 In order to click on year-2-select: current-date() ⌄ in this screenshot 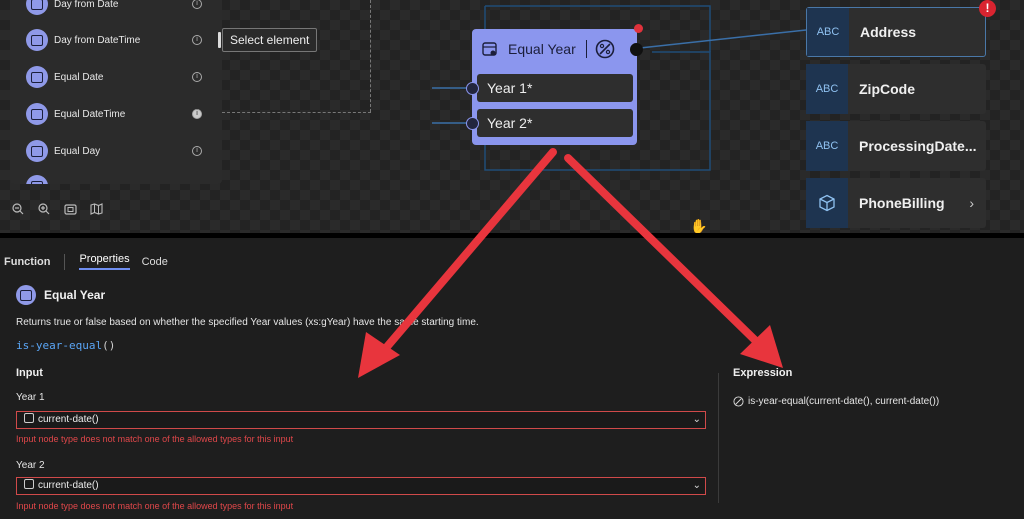, I will do `click(361, 486)`.